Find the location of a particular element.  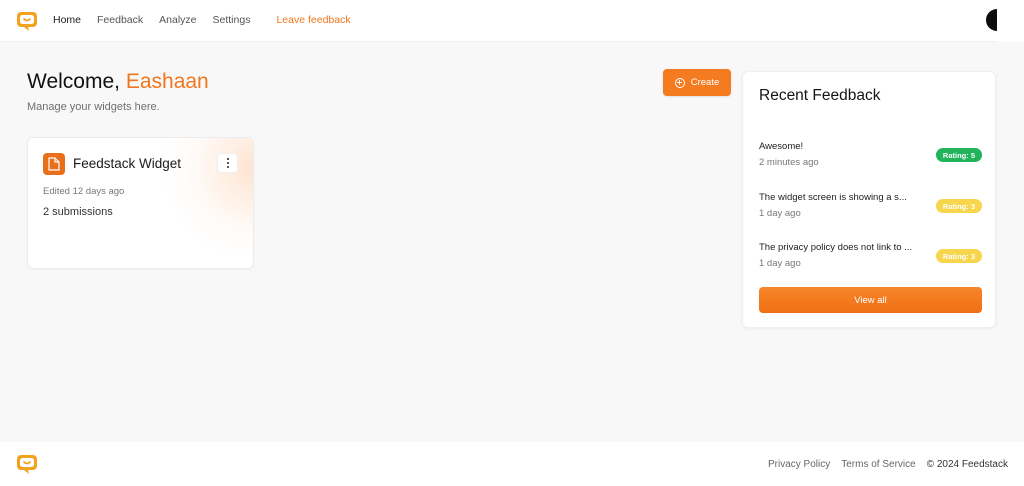

welcome-prefix: Welcome, is located at coordinates (73, 81).